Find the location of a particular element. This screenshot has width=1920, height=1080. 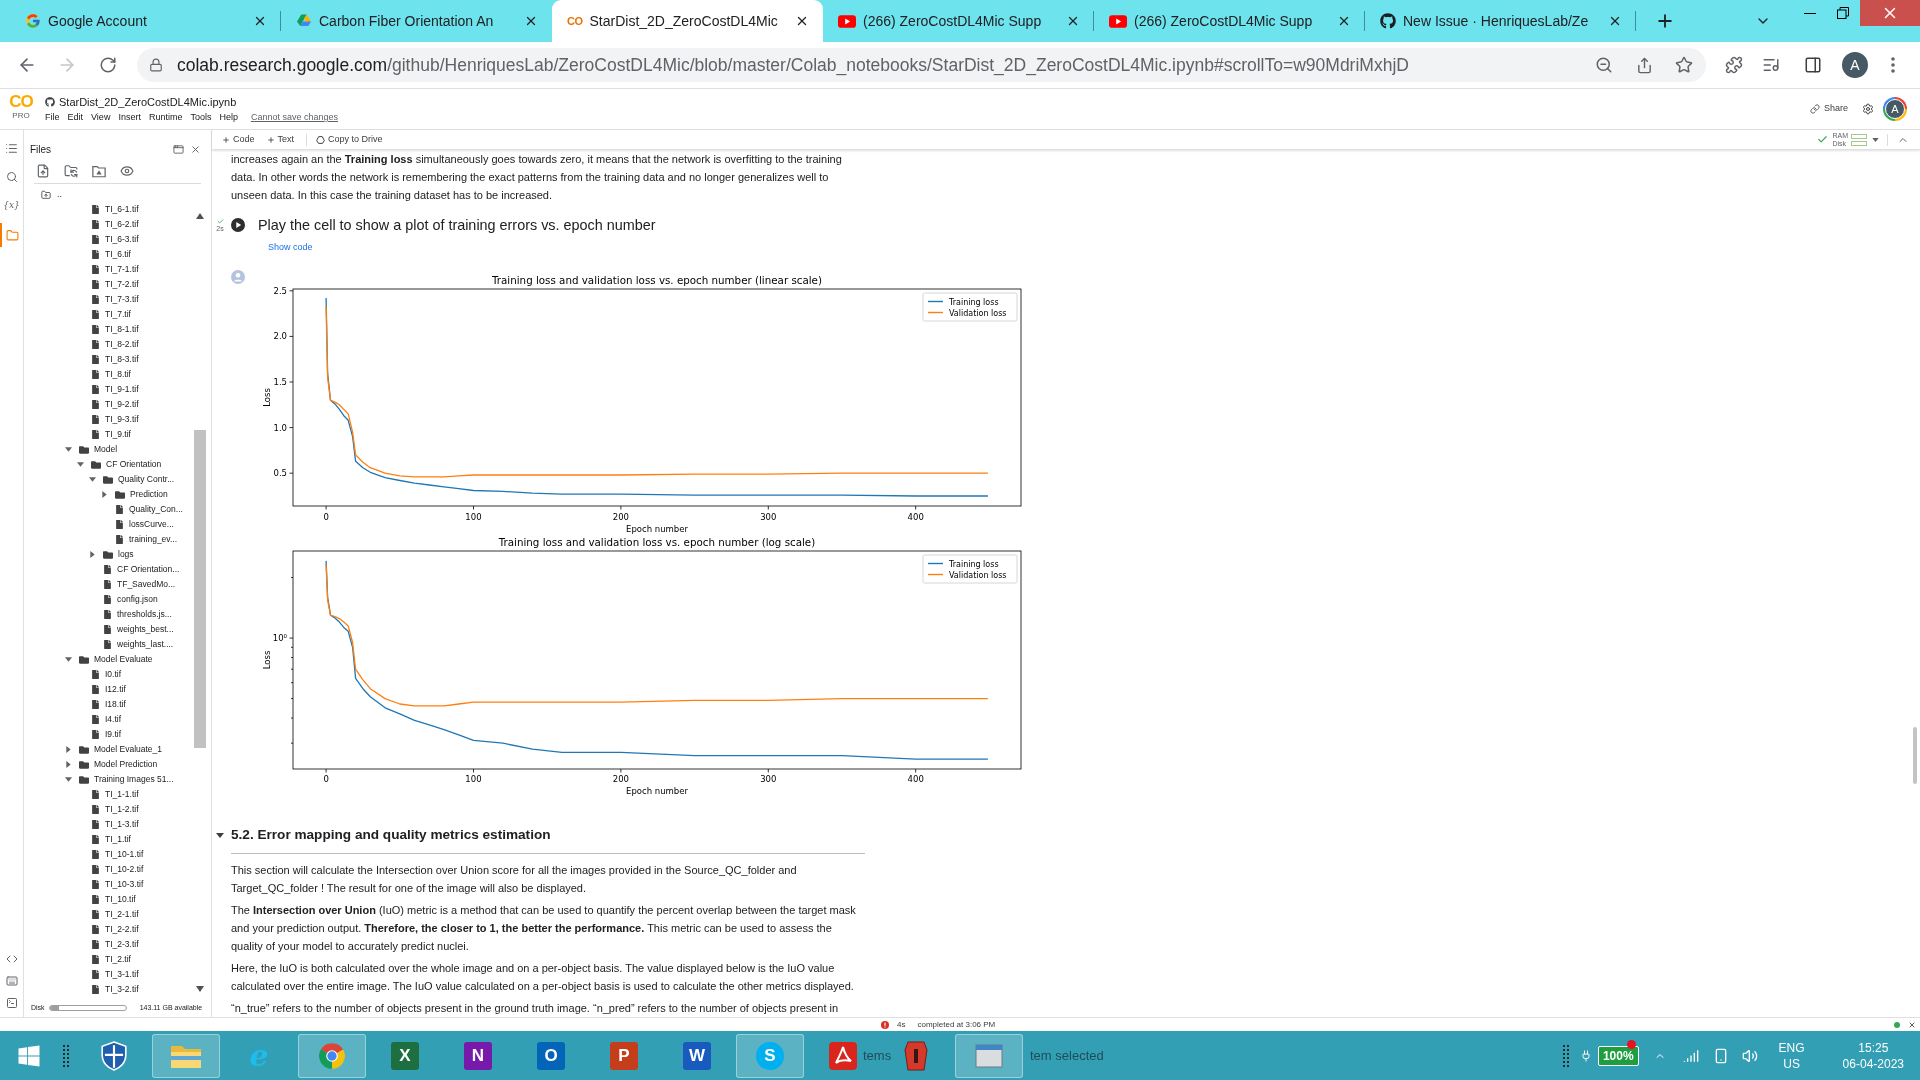

tree-item: TI_3-1.tif is located at coordinates (108, 974).